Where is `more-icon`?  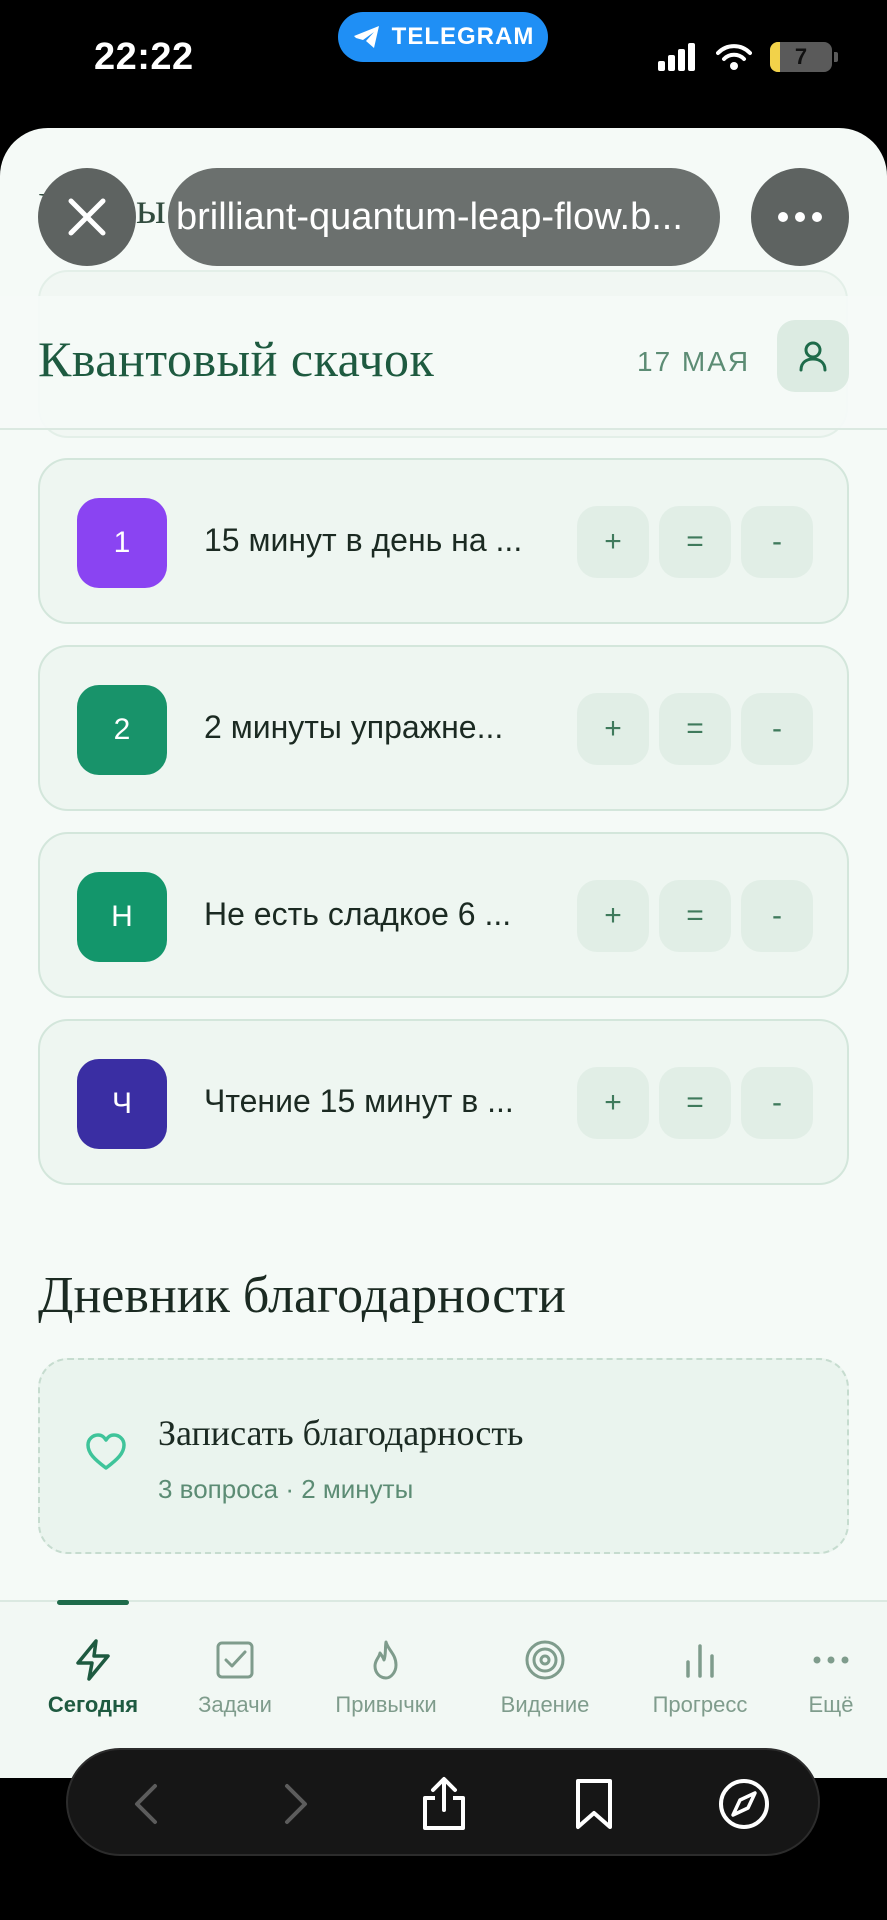 more-icon is located at coordinates (831, 1660).